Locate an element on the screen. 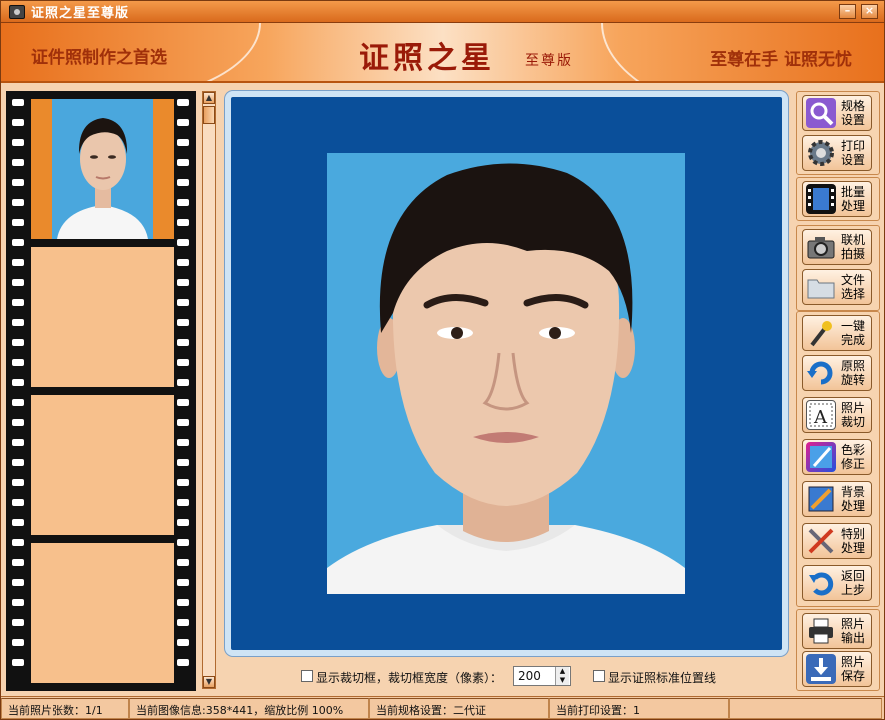 This screenshot has width=885, height=720. color-correct-button: 色彩修正 is located at coordinates (837, 457).